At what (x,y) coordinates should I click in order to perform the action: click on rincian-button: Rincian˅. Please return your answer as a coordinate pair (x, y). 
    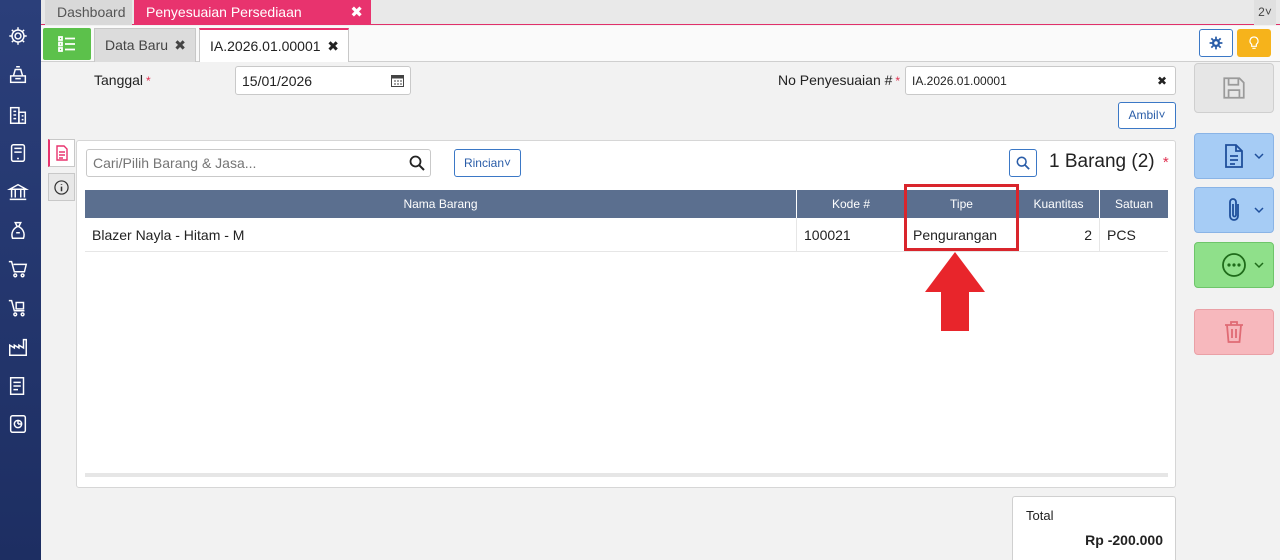
    Looking at the image, I should click on (487, 163).